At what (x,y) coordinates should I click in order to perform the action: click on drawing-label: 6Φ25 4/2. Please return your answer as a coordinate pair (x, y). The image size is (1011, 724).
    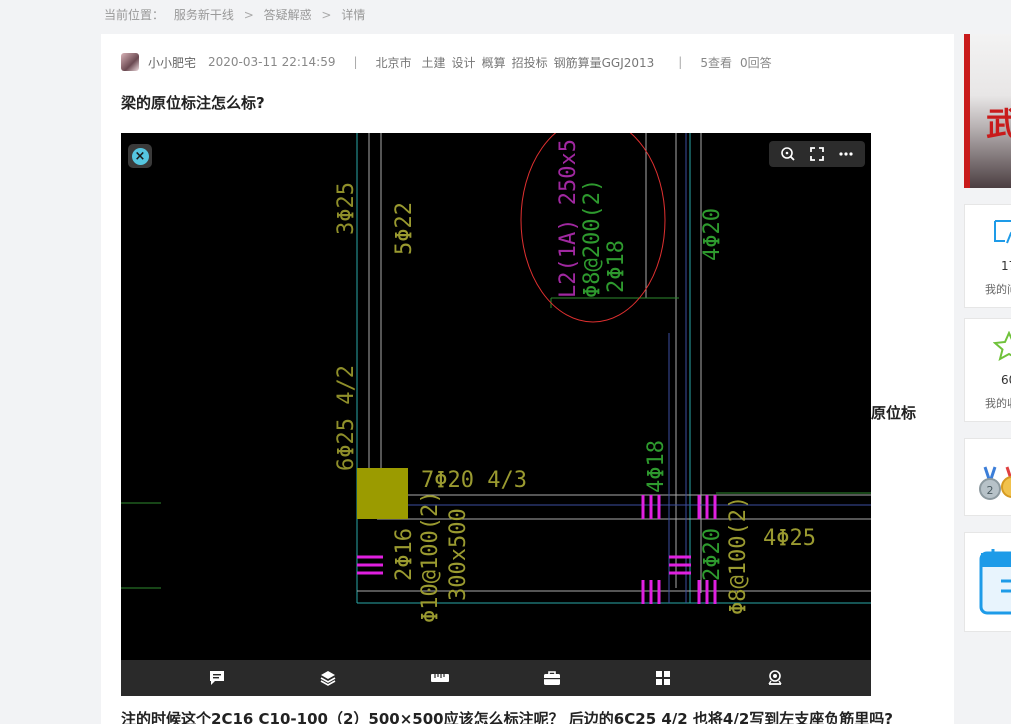
    Looking at the image, I should click on (346, 418).